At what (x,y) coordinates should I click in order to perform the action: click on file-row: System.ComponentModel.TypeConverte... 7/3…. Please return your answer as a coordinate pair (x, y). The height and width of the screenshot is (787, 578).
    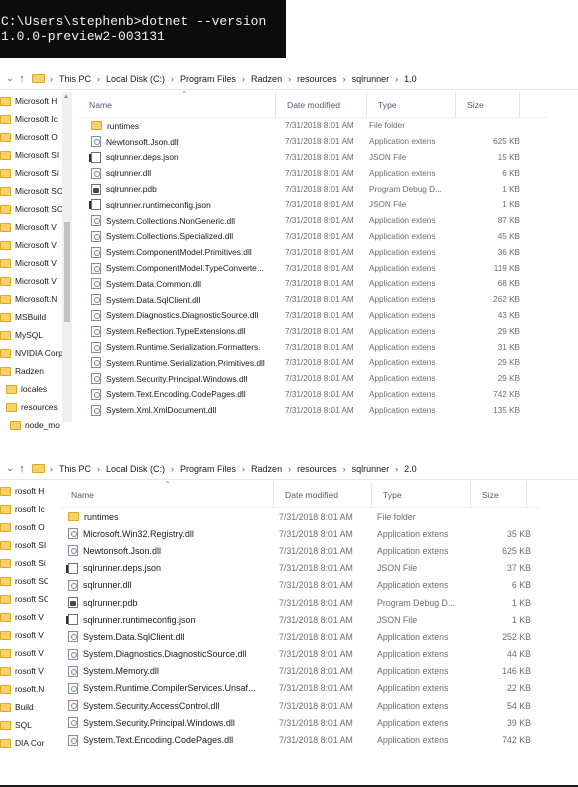
    Looking at the image, I should click on (313, 268).